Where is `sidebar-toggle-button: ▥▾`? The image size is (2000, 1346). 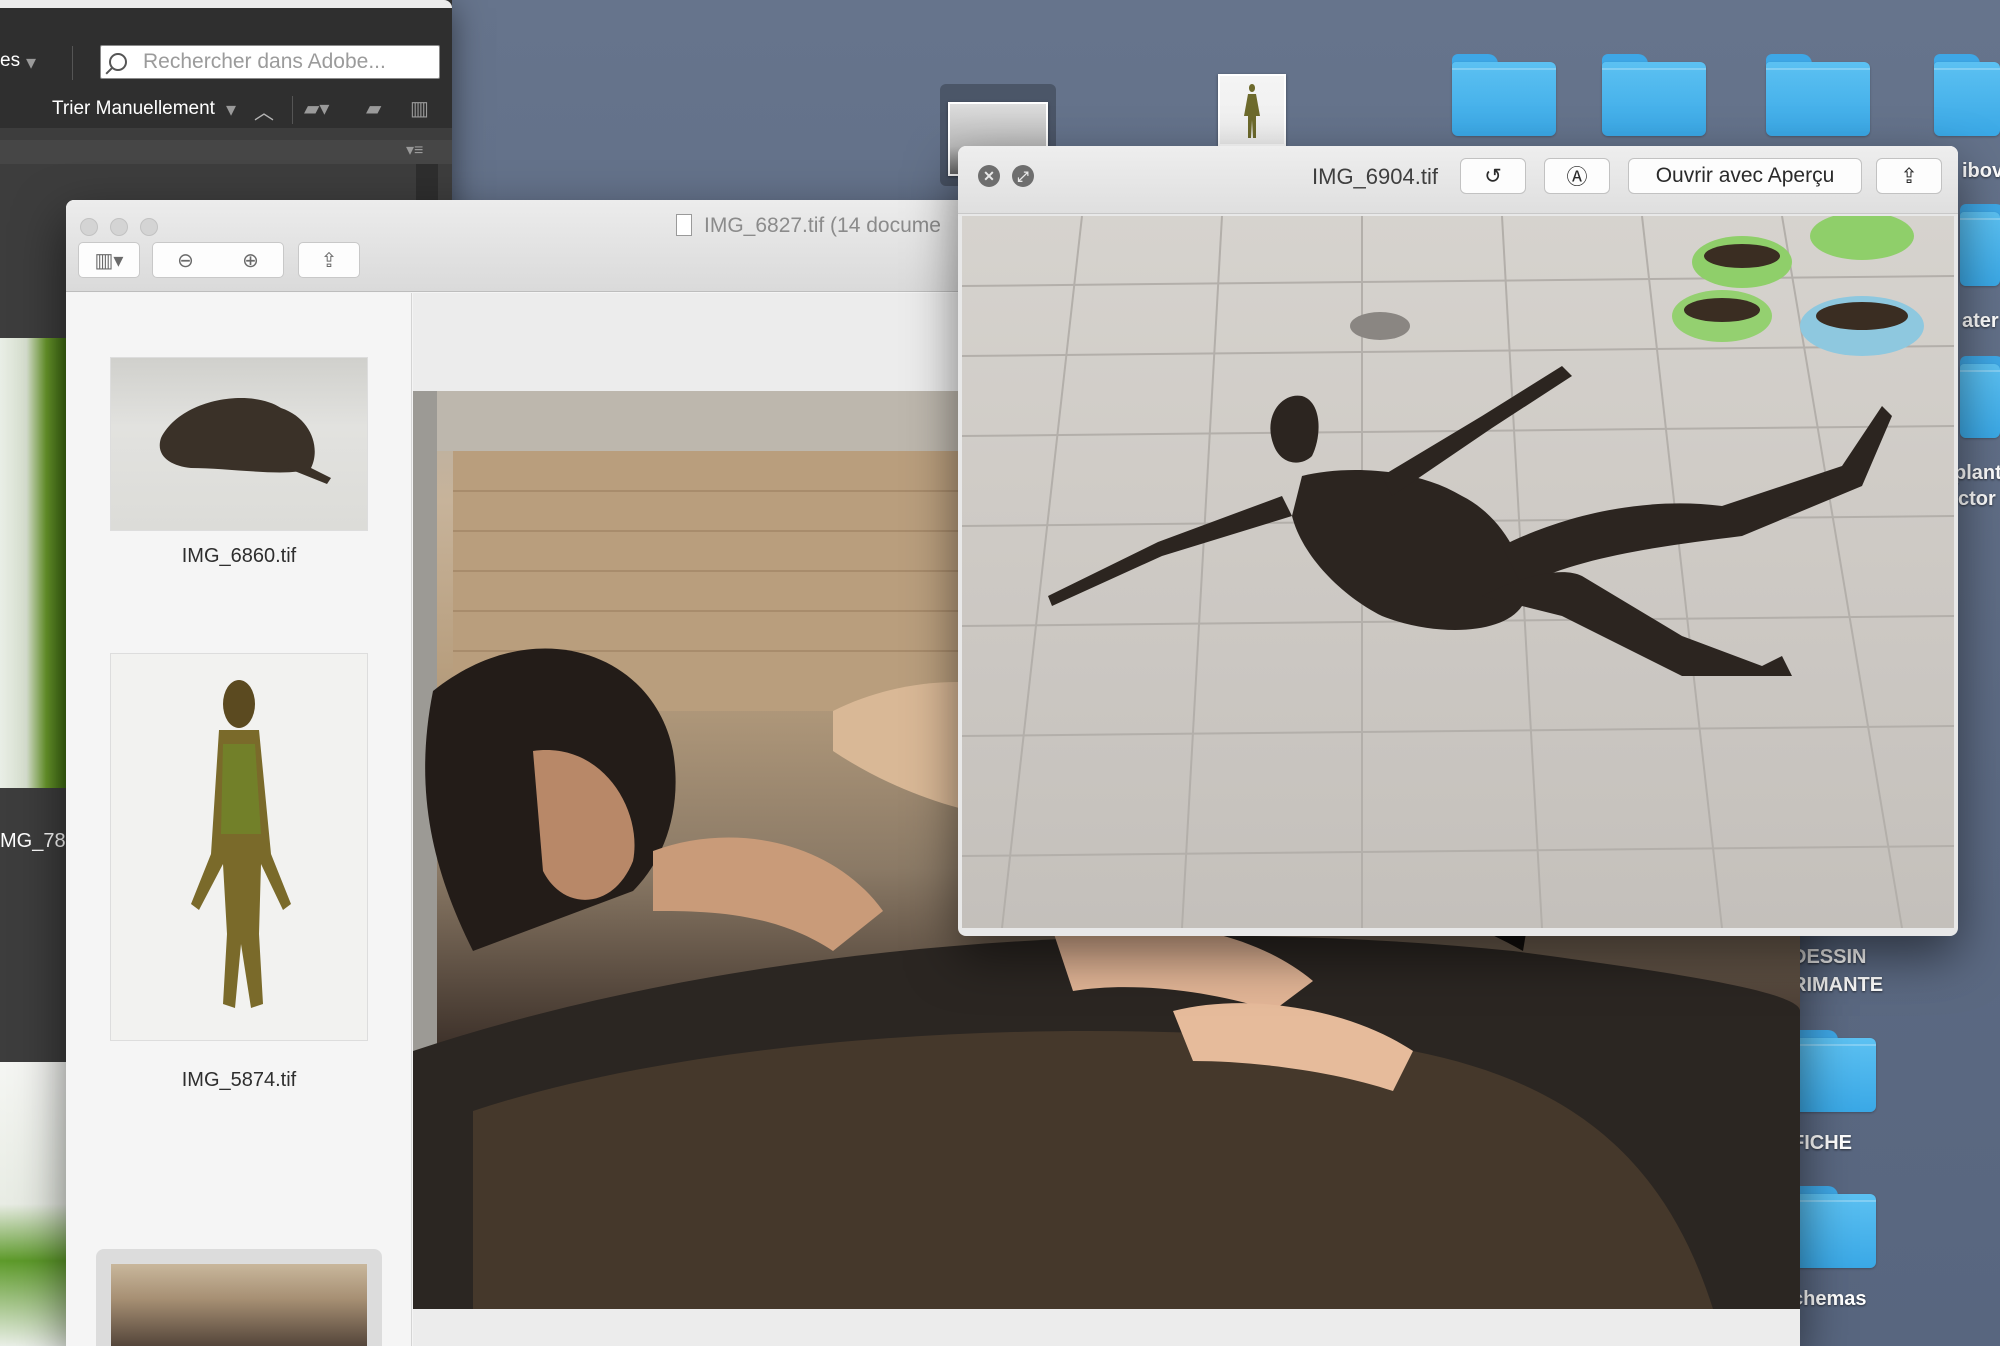
sidebar-toggle-button: ▥▾ is located at coordinates (109, 260).